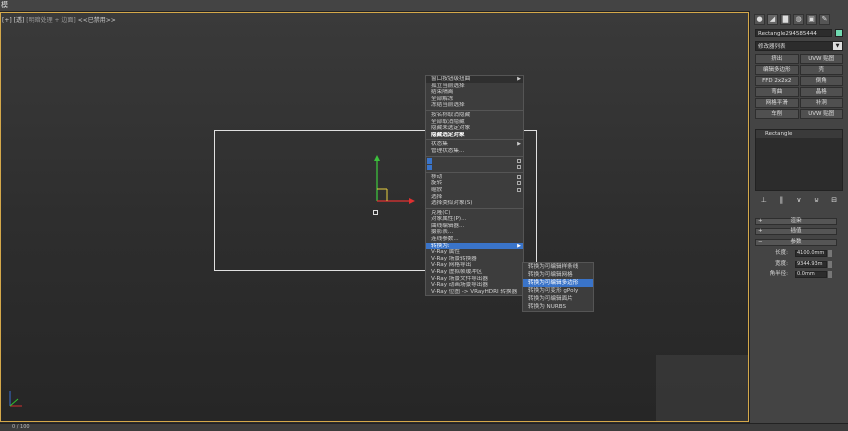  Describe the element at coordinates (778, 274) in the screenshot. I see `param-corner-radius-label: 角半径:` at that location.